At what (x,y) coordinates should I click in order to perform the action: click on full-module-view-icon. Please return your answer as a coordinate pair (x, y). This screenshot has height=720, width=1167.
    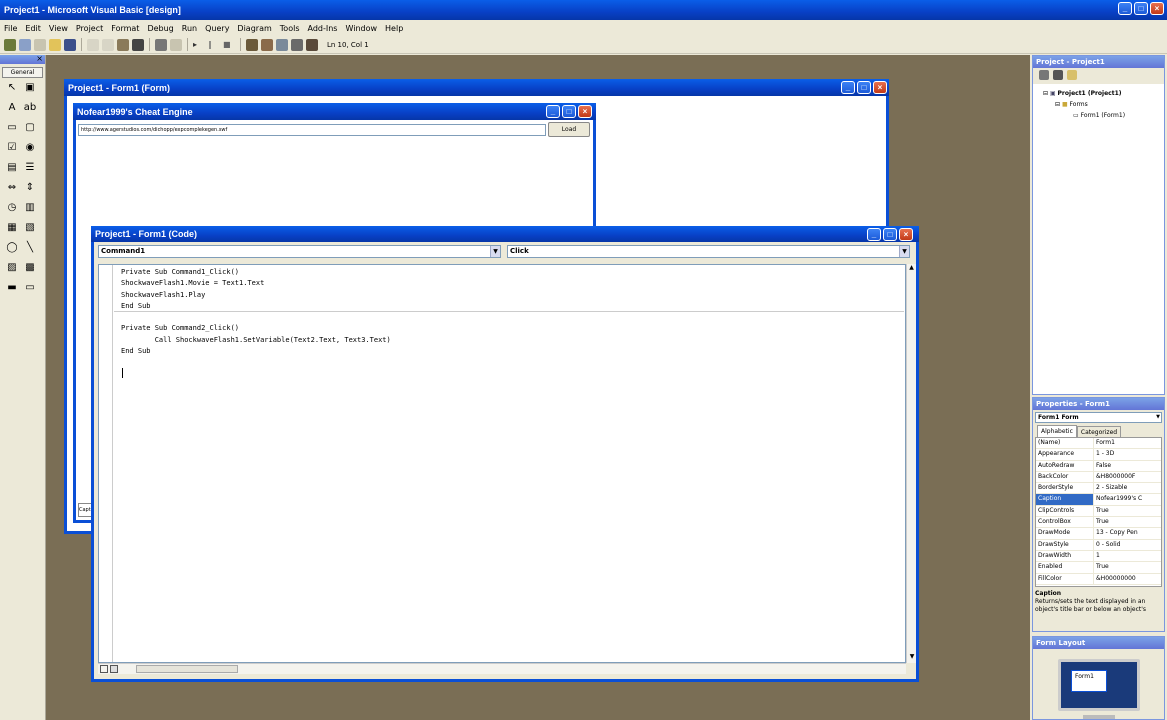
    Looking at the image, I should click on (114, 669).